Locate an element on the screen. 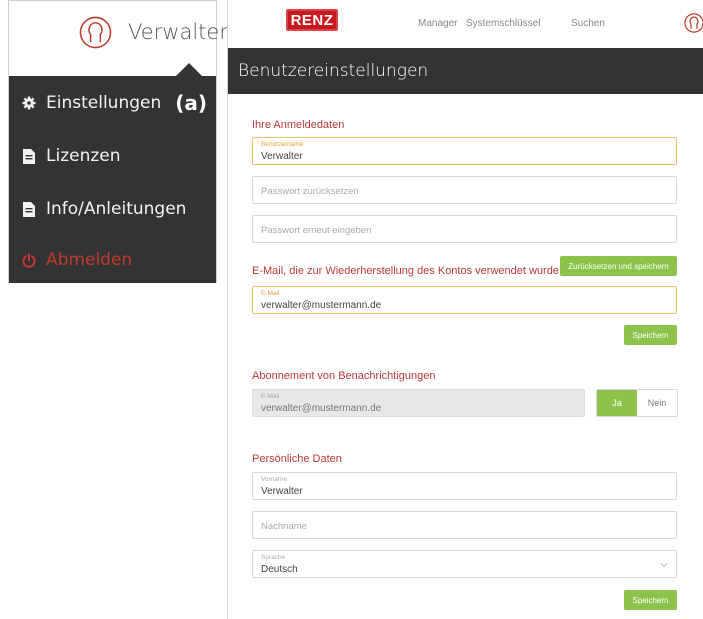 This screenshot has width=703, height=619. menu-item-settings: Einstellungen (a) is located at coordinates (112, 103).